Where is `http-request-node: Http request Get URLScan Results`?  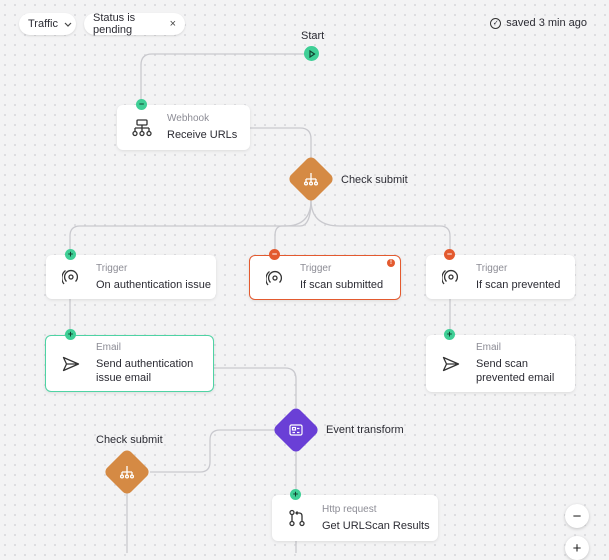
http-request-node: Http request Get URLScan Results is located at coordinates (355, 518).